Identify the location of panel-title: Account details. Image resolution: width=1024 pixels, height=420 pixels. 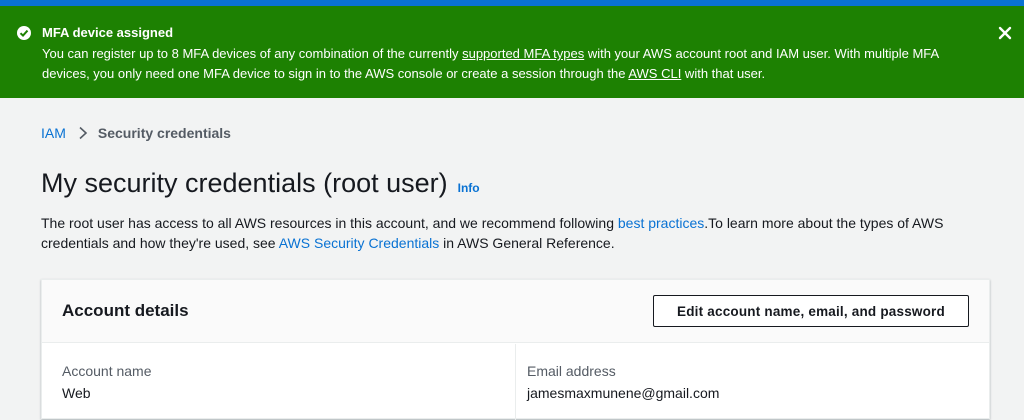
(125, 310).